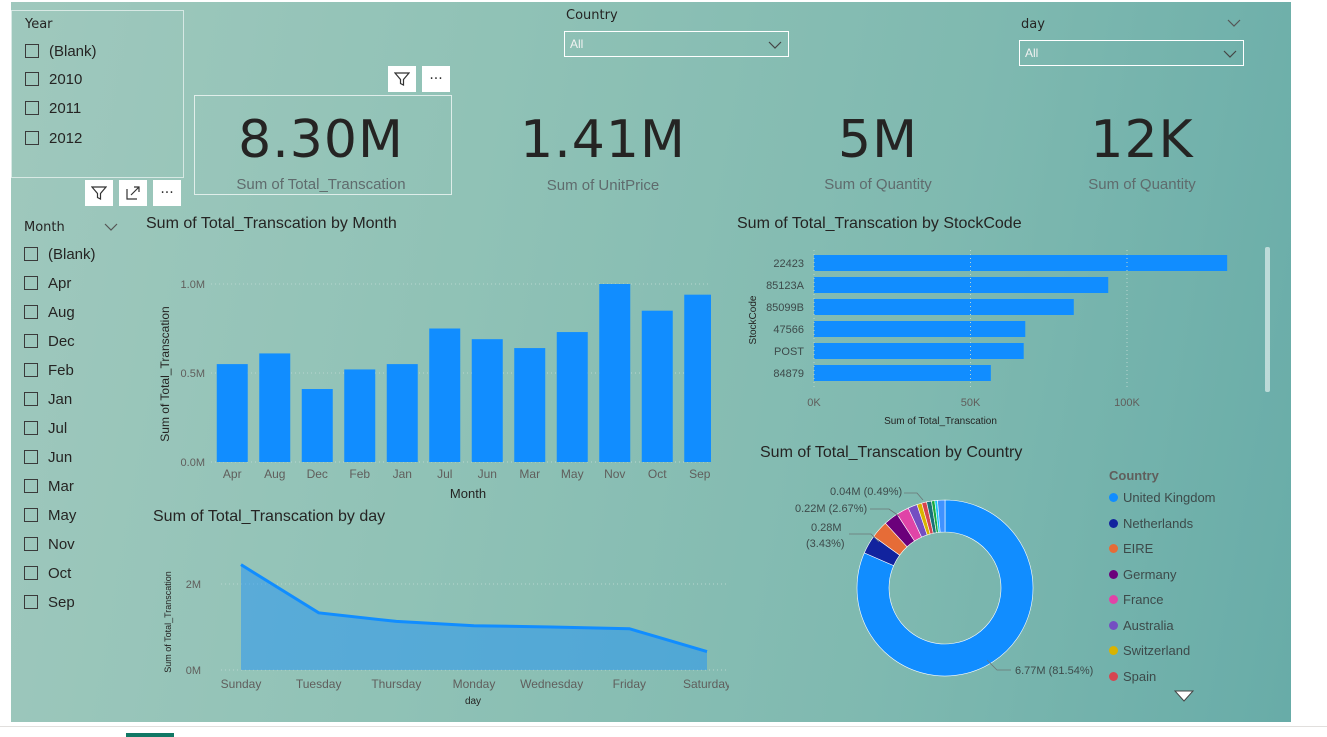 Image resolution: width=1327 pixels, height=737 pixels. Describe the element at coordinates (1157, 650) in the screenshot. I see `legend-label: Switzerland` at that location.